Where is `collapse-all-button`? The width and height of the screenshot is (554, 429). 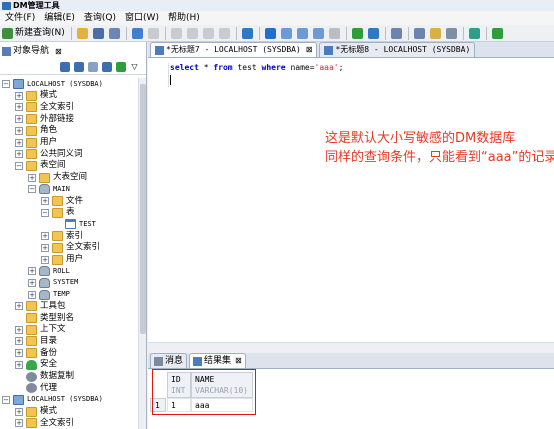 collapse-all-button is located at coordinates (120, 66).